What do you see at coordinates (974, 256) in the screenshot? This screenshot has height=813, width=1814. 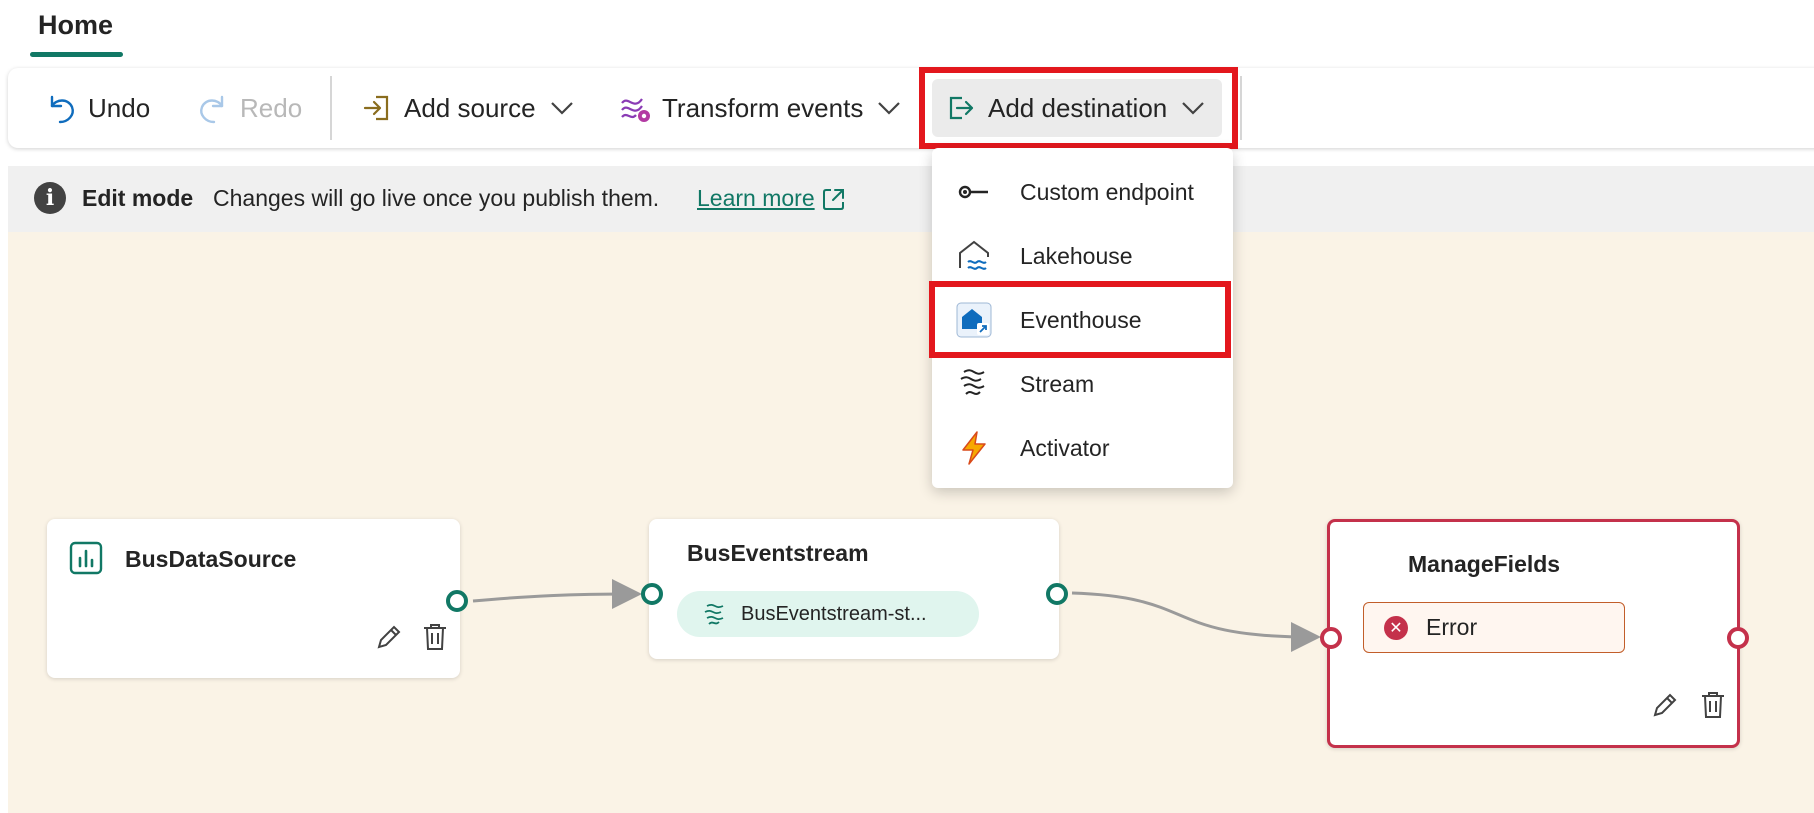 I see `lakehouse-icon` at bounding box center [974, 256].